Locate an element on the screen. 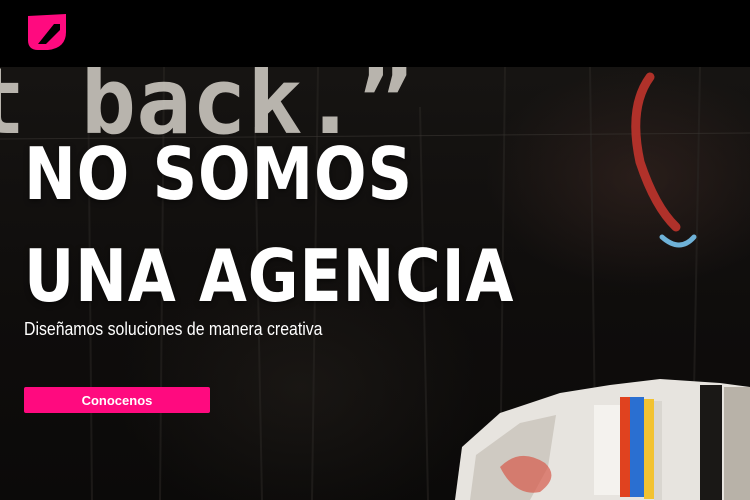 The image size is (750, 500). brand-logo-icon is located at coordinates (47, 31).